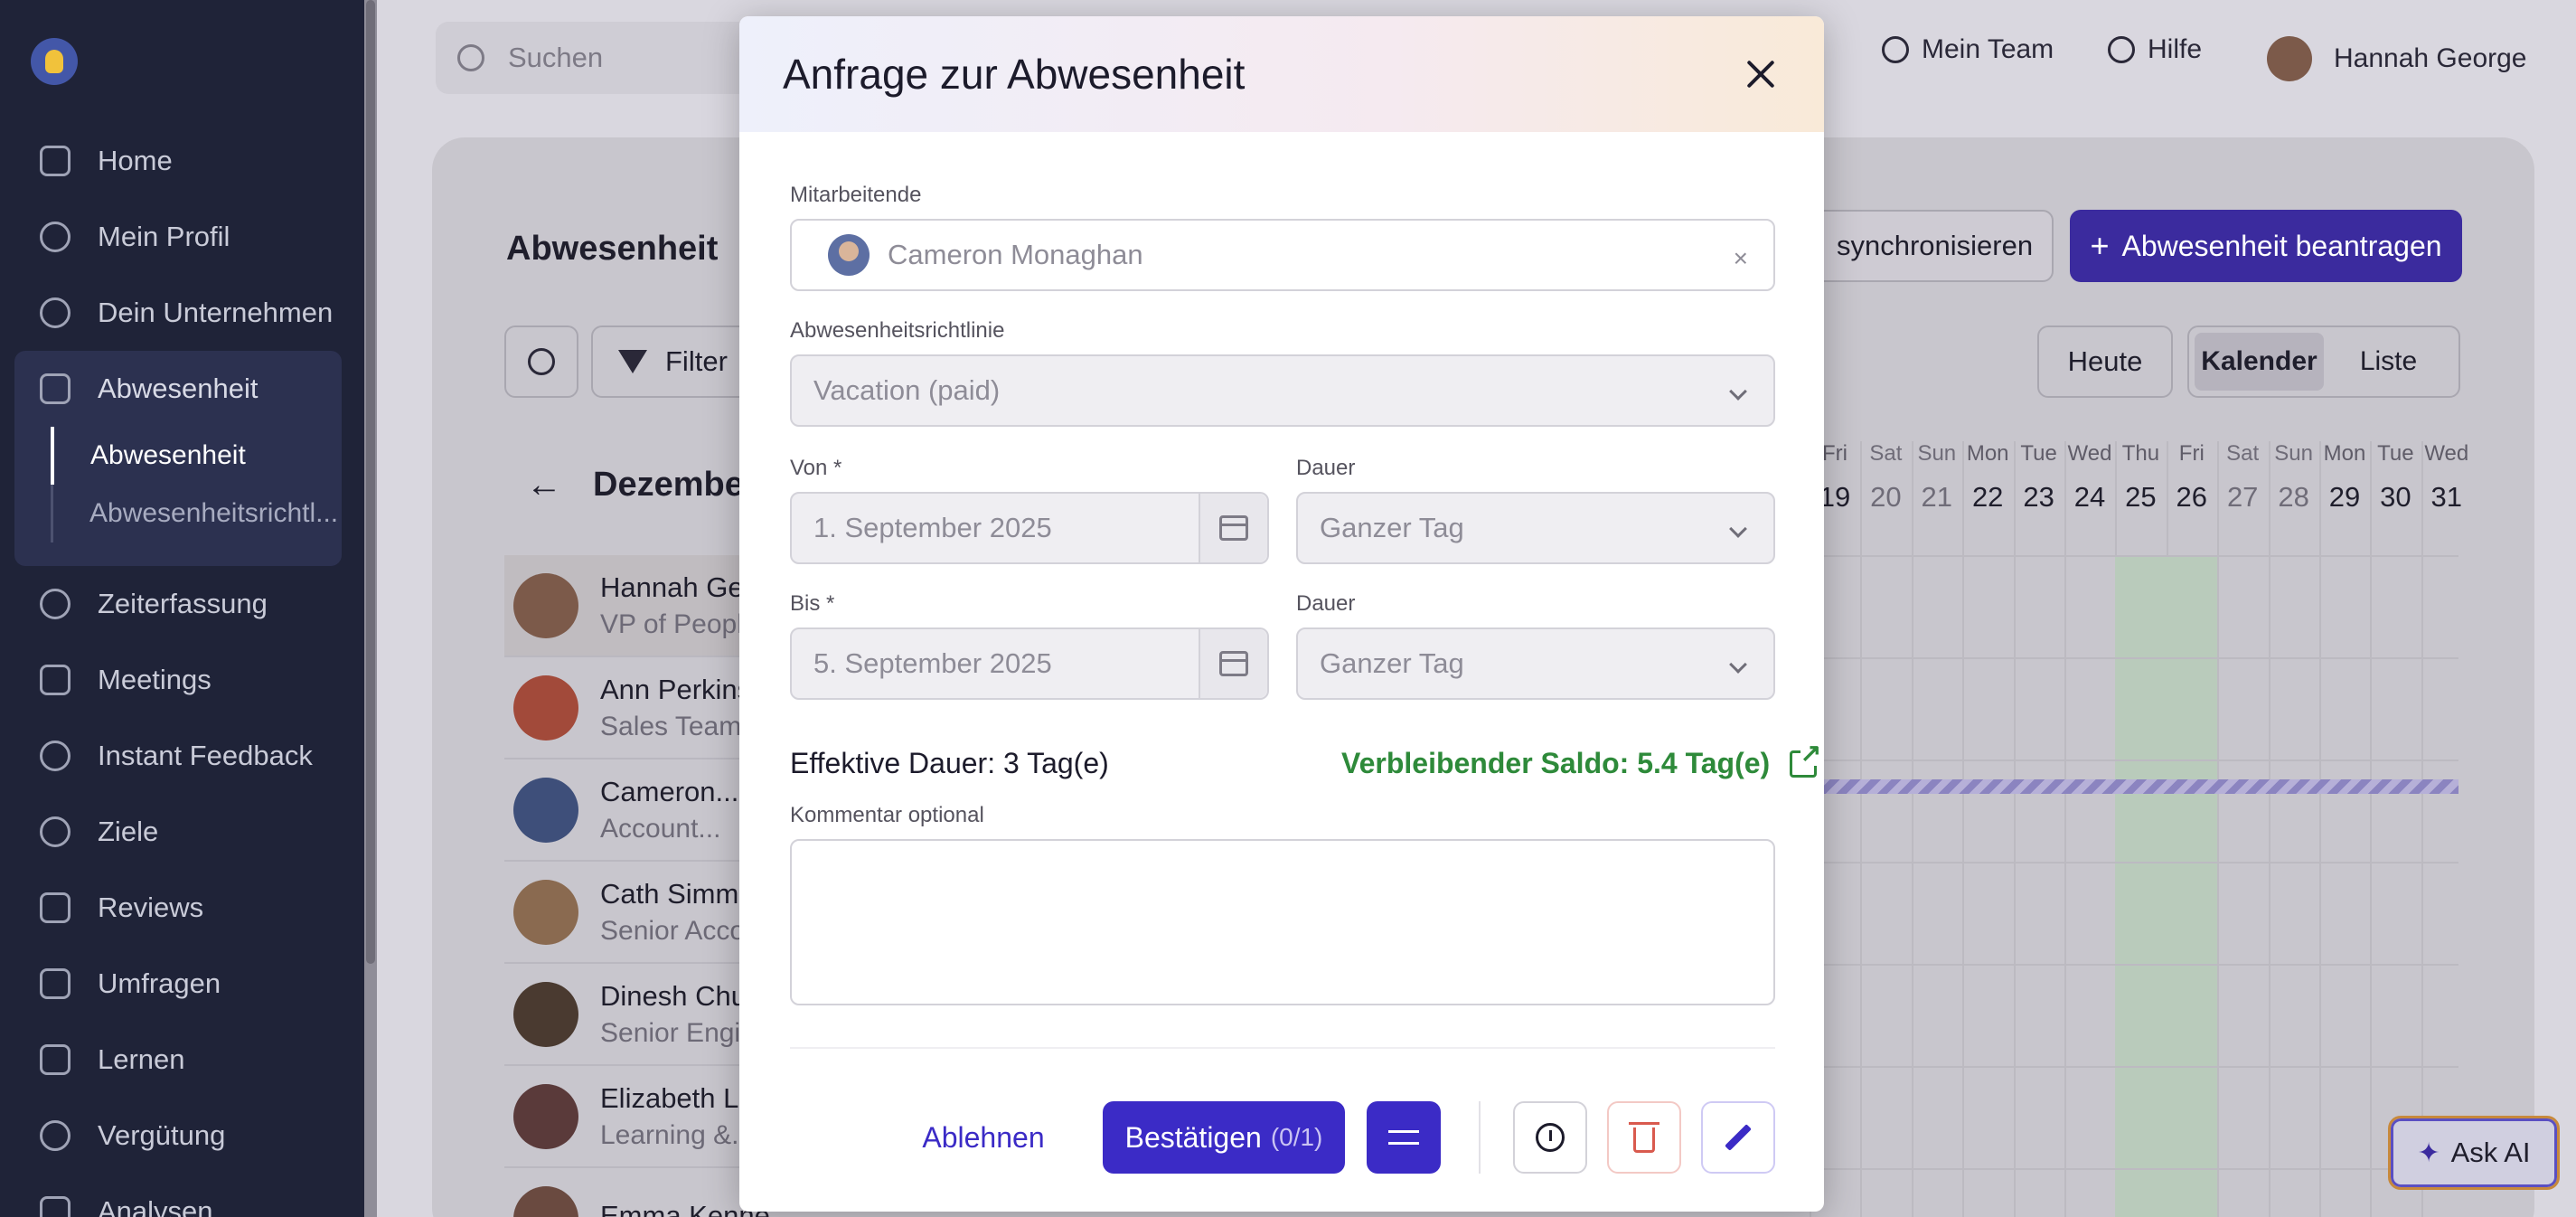 Image resolution: width=2576 pixels, height=1217 pixels. What do you see at coordinates (155, 1206) in the screenshot?
I see `sidebar-item-label: Analysen` at bounding box center [155, 1206].